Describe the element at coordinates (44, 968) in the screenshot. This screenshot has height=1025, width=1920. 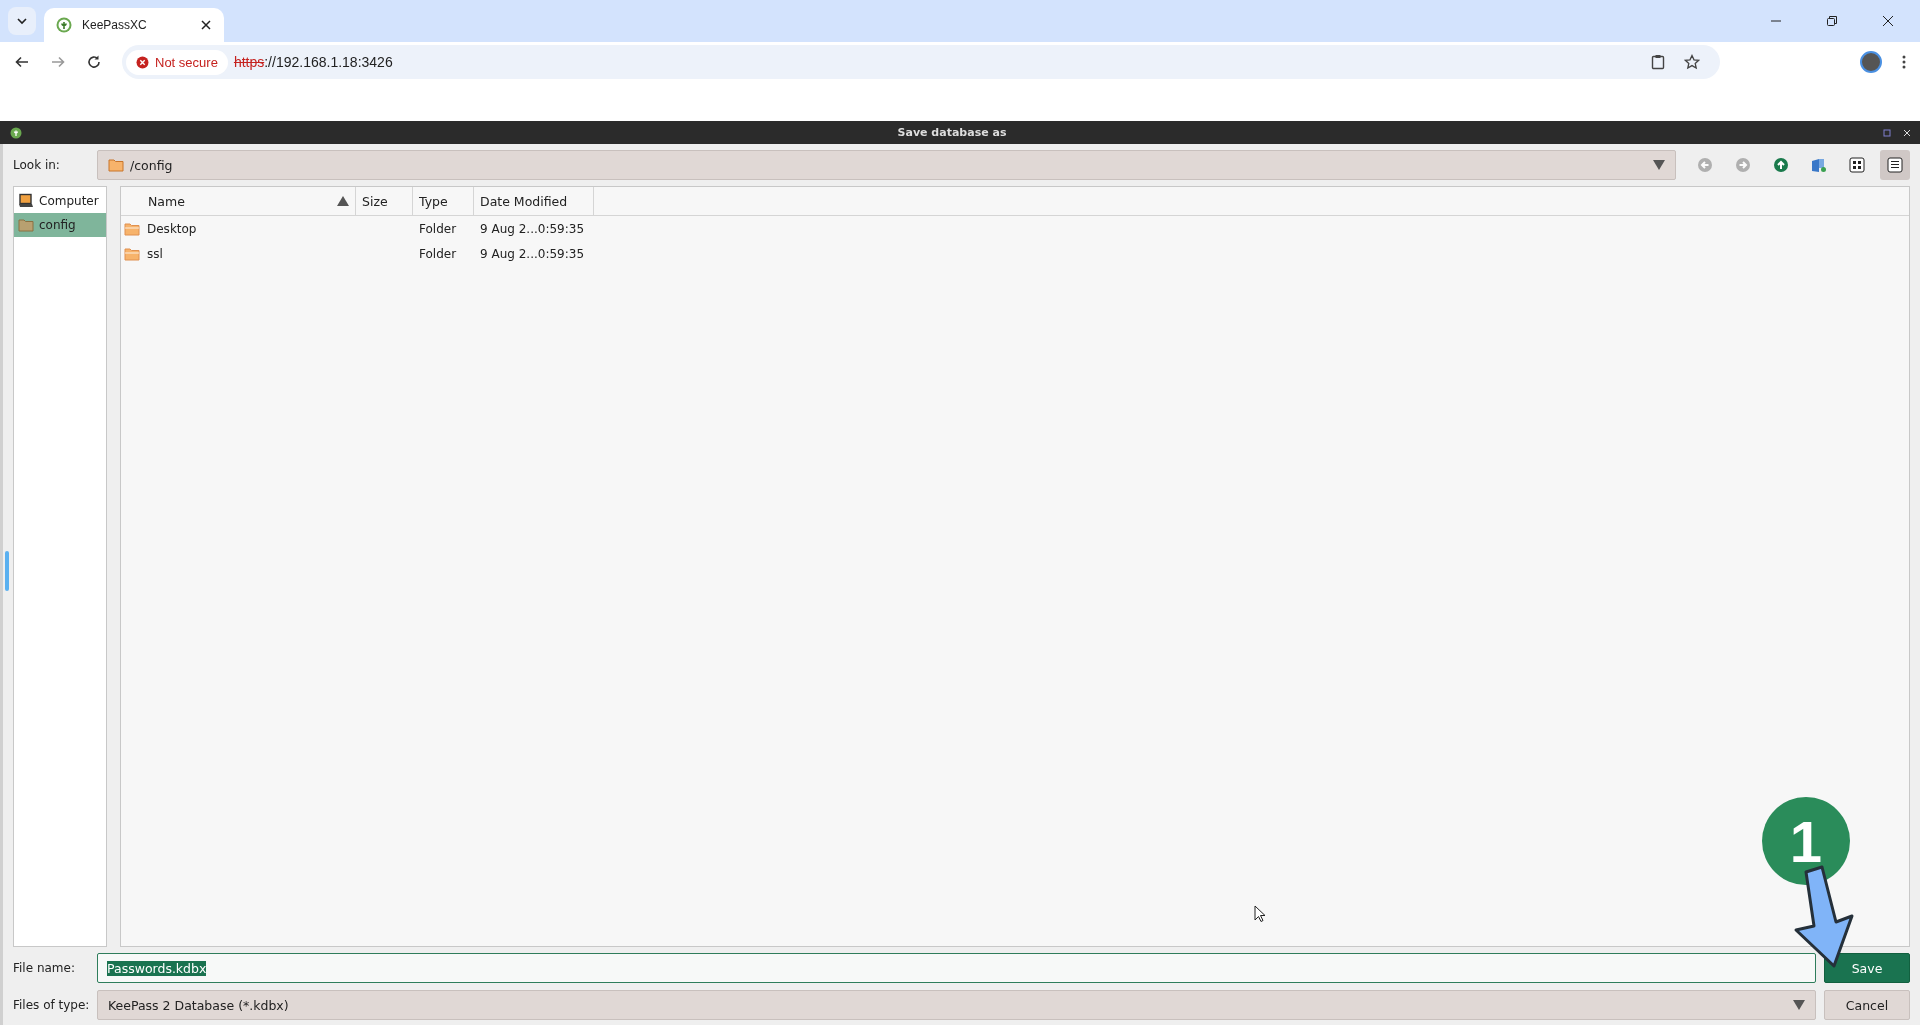
I see `file-name-label: File name:` at that location.